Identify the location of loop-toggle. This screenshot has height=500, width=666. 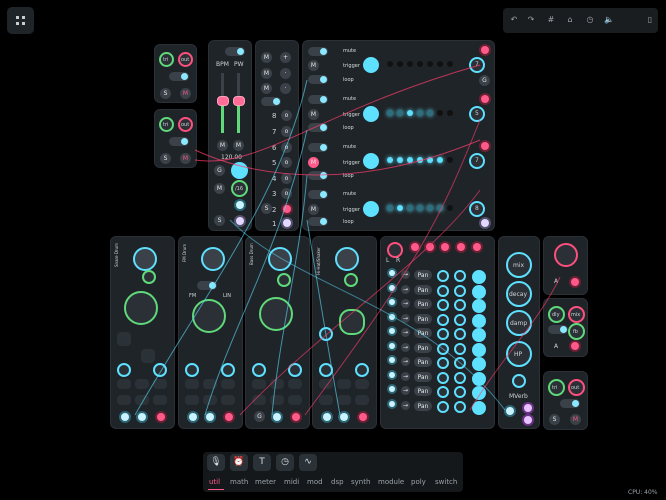
(318, 175).